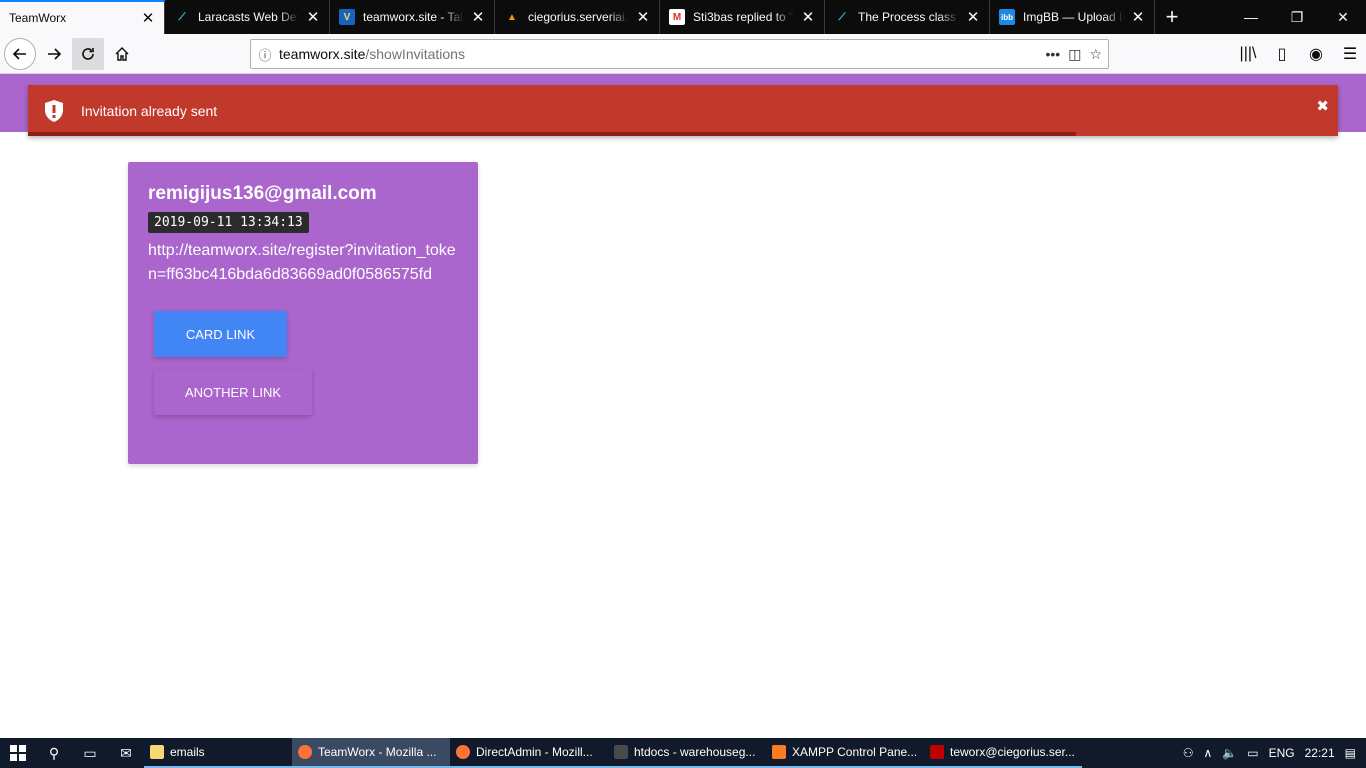 The width and height of the screenshot is (1366, 768). What do you see at coordinates (1252, 753) in the screenshot?
I see `battery-icon: ▭` at bounding box center [1252, 753].